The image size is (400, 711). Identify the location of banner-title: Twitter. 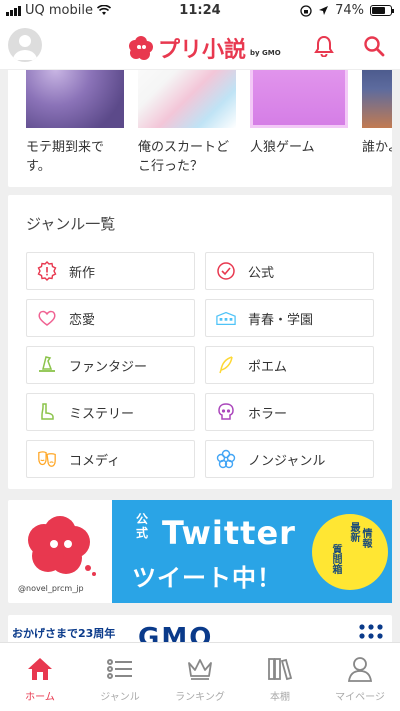
(229, 533).